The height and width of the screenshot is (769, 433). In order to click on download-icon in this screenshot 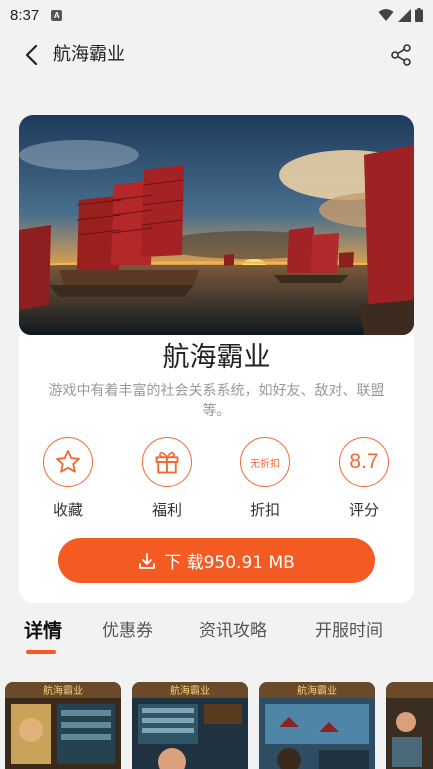, I will do `click(147, 560)`.